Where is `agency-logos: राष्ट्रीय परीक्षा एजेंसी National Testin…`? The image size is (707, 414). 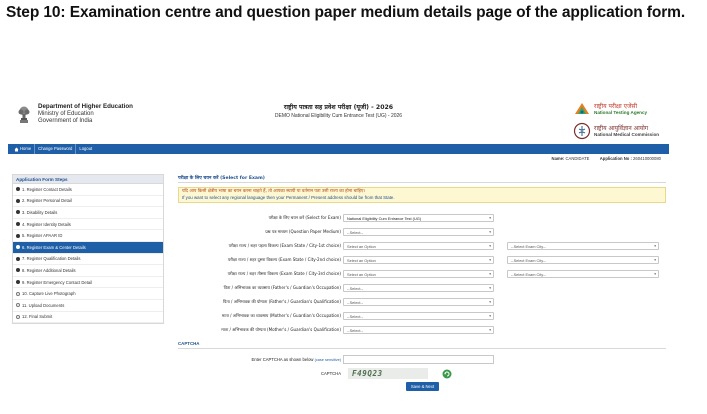 agency-logos: राष्ट्रीय परीक्षा एजेंसी National Testin… is located at coordinates (619, 120).